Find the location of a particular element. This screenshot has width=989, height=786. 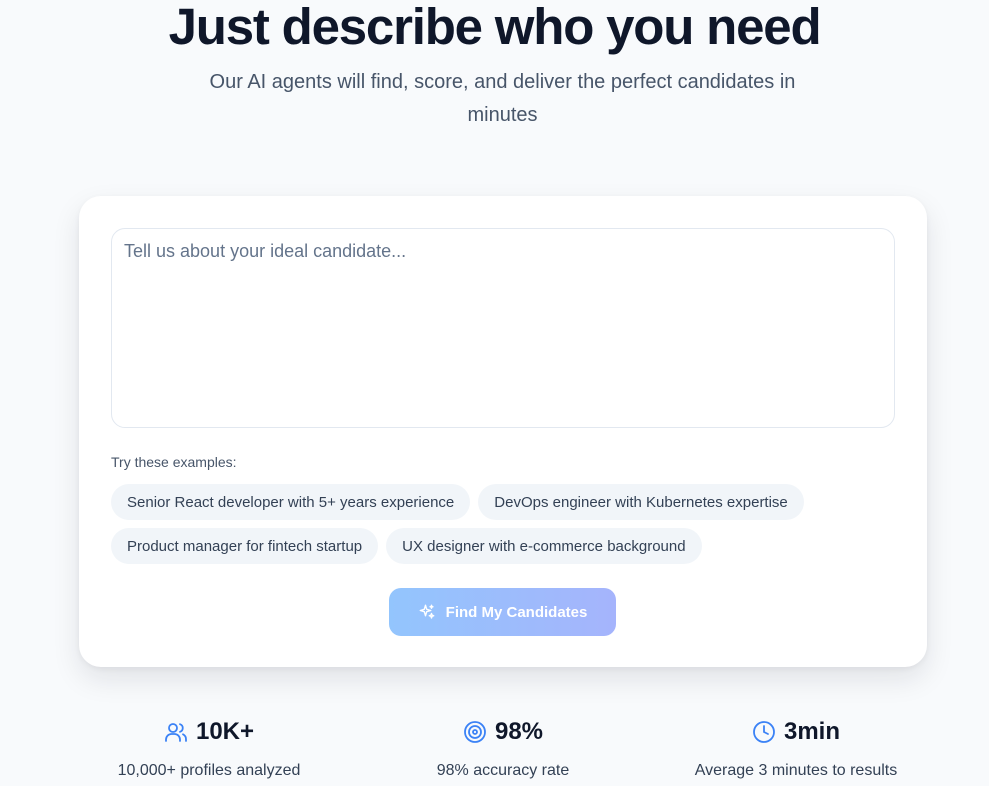

stat-value: 10K+ is located at coordinates (225, 731).